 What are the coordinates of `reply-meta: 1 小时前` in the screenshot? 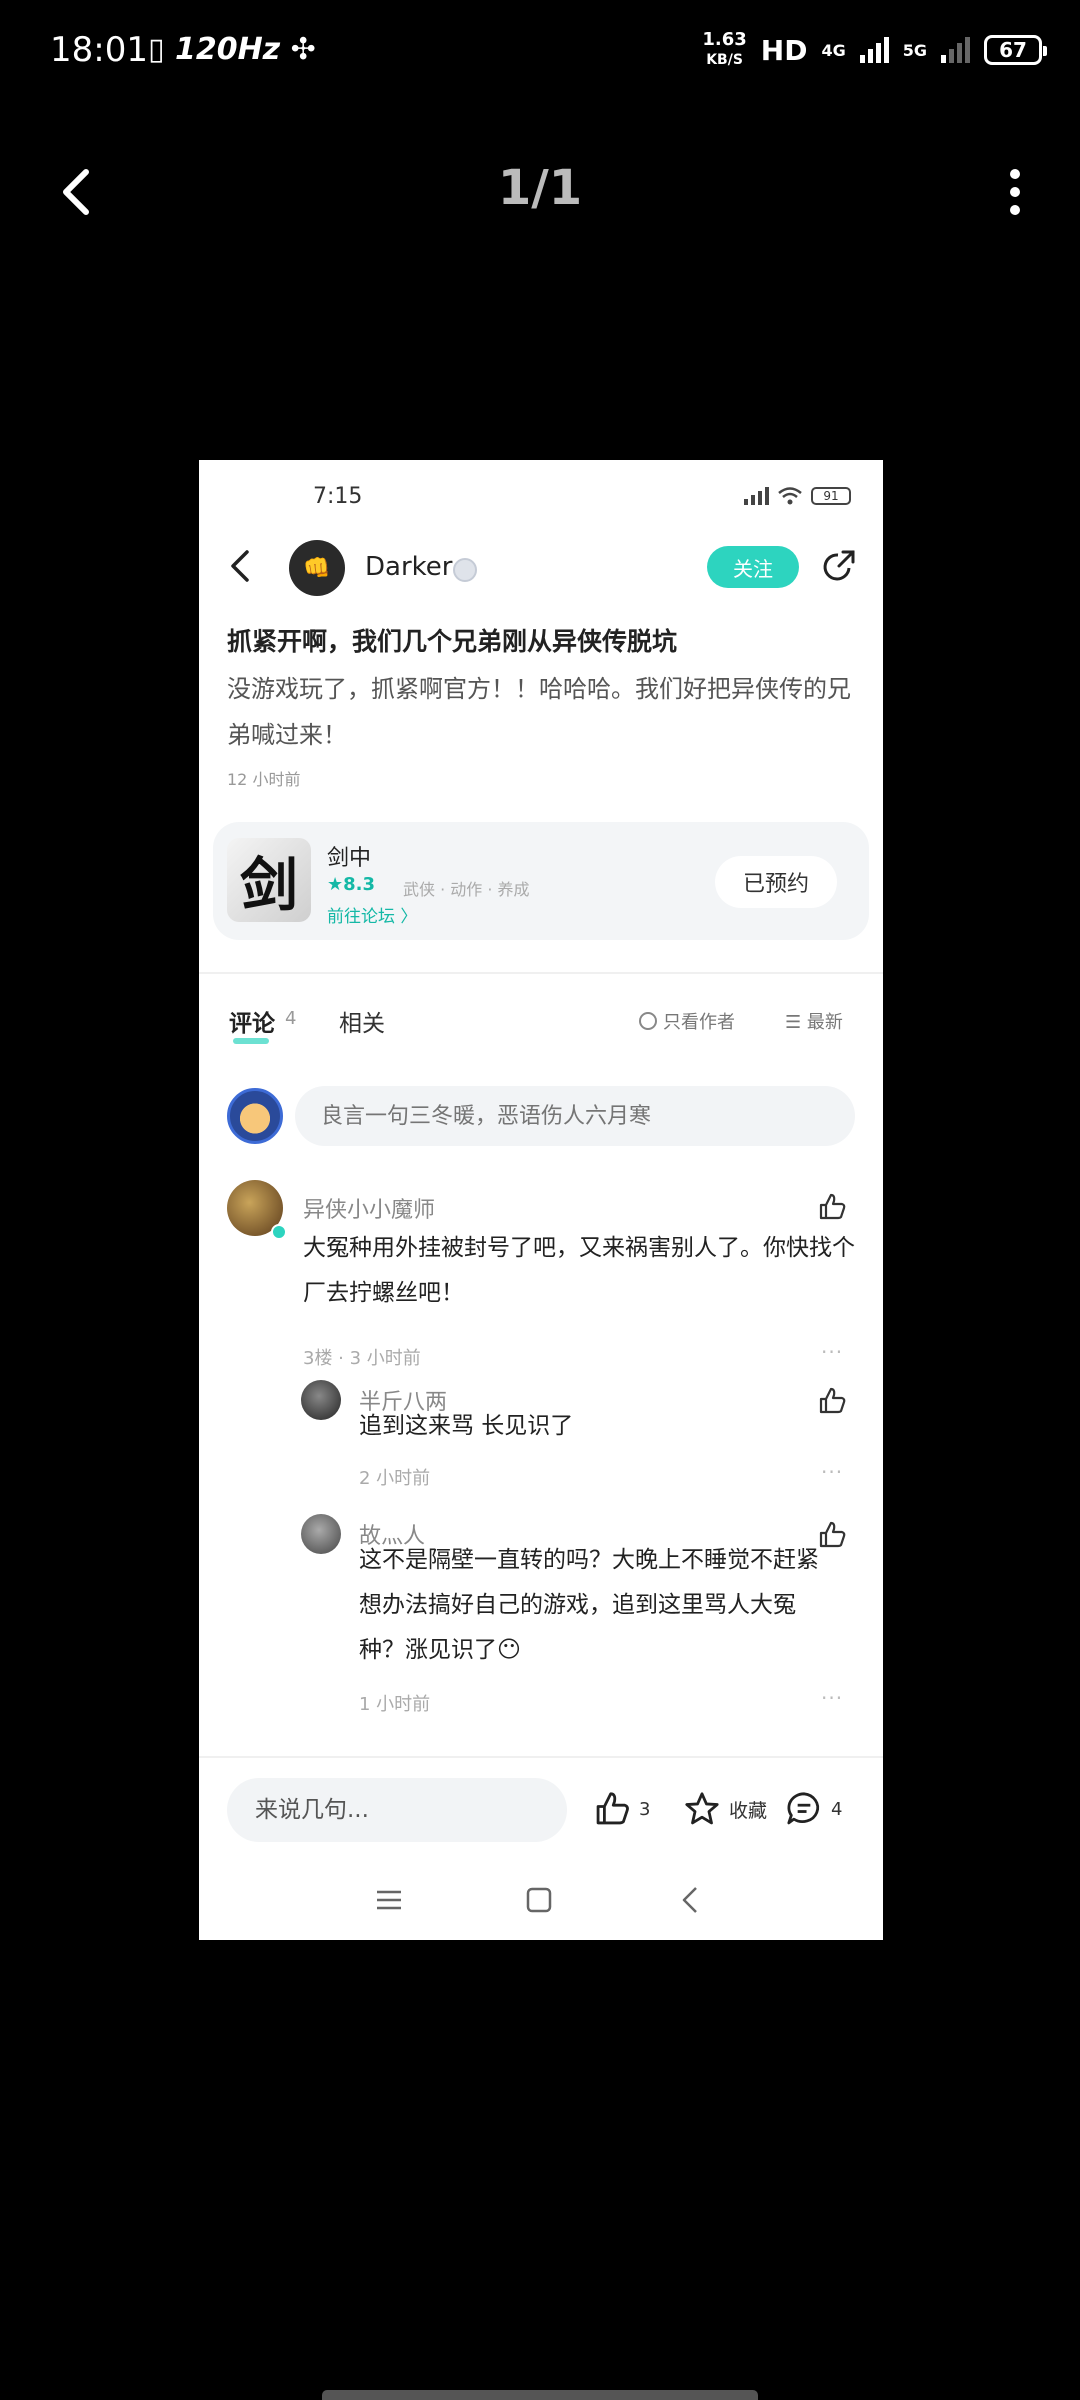 It's located at (395, 1704).